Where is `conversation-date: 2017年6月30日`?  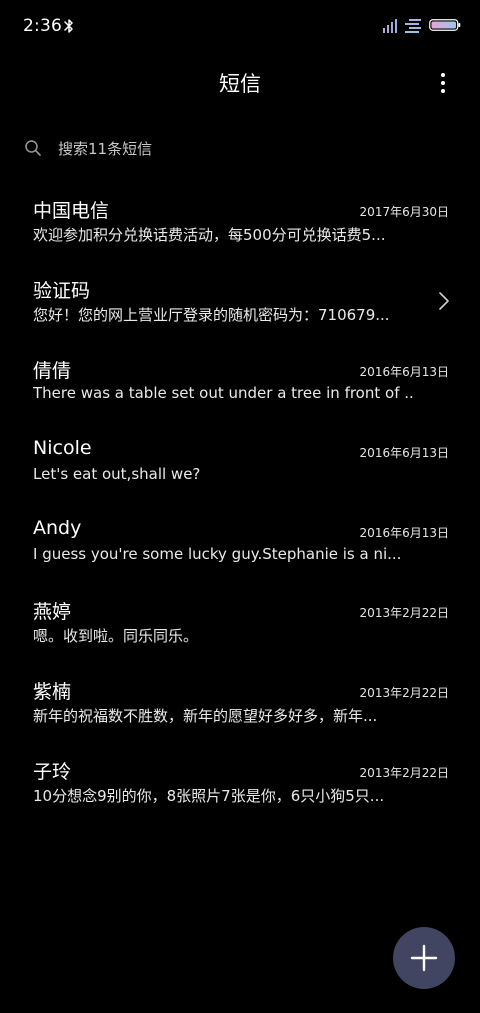
conversation-date: 2017年6月30日 is located at coordinates (404, 212).